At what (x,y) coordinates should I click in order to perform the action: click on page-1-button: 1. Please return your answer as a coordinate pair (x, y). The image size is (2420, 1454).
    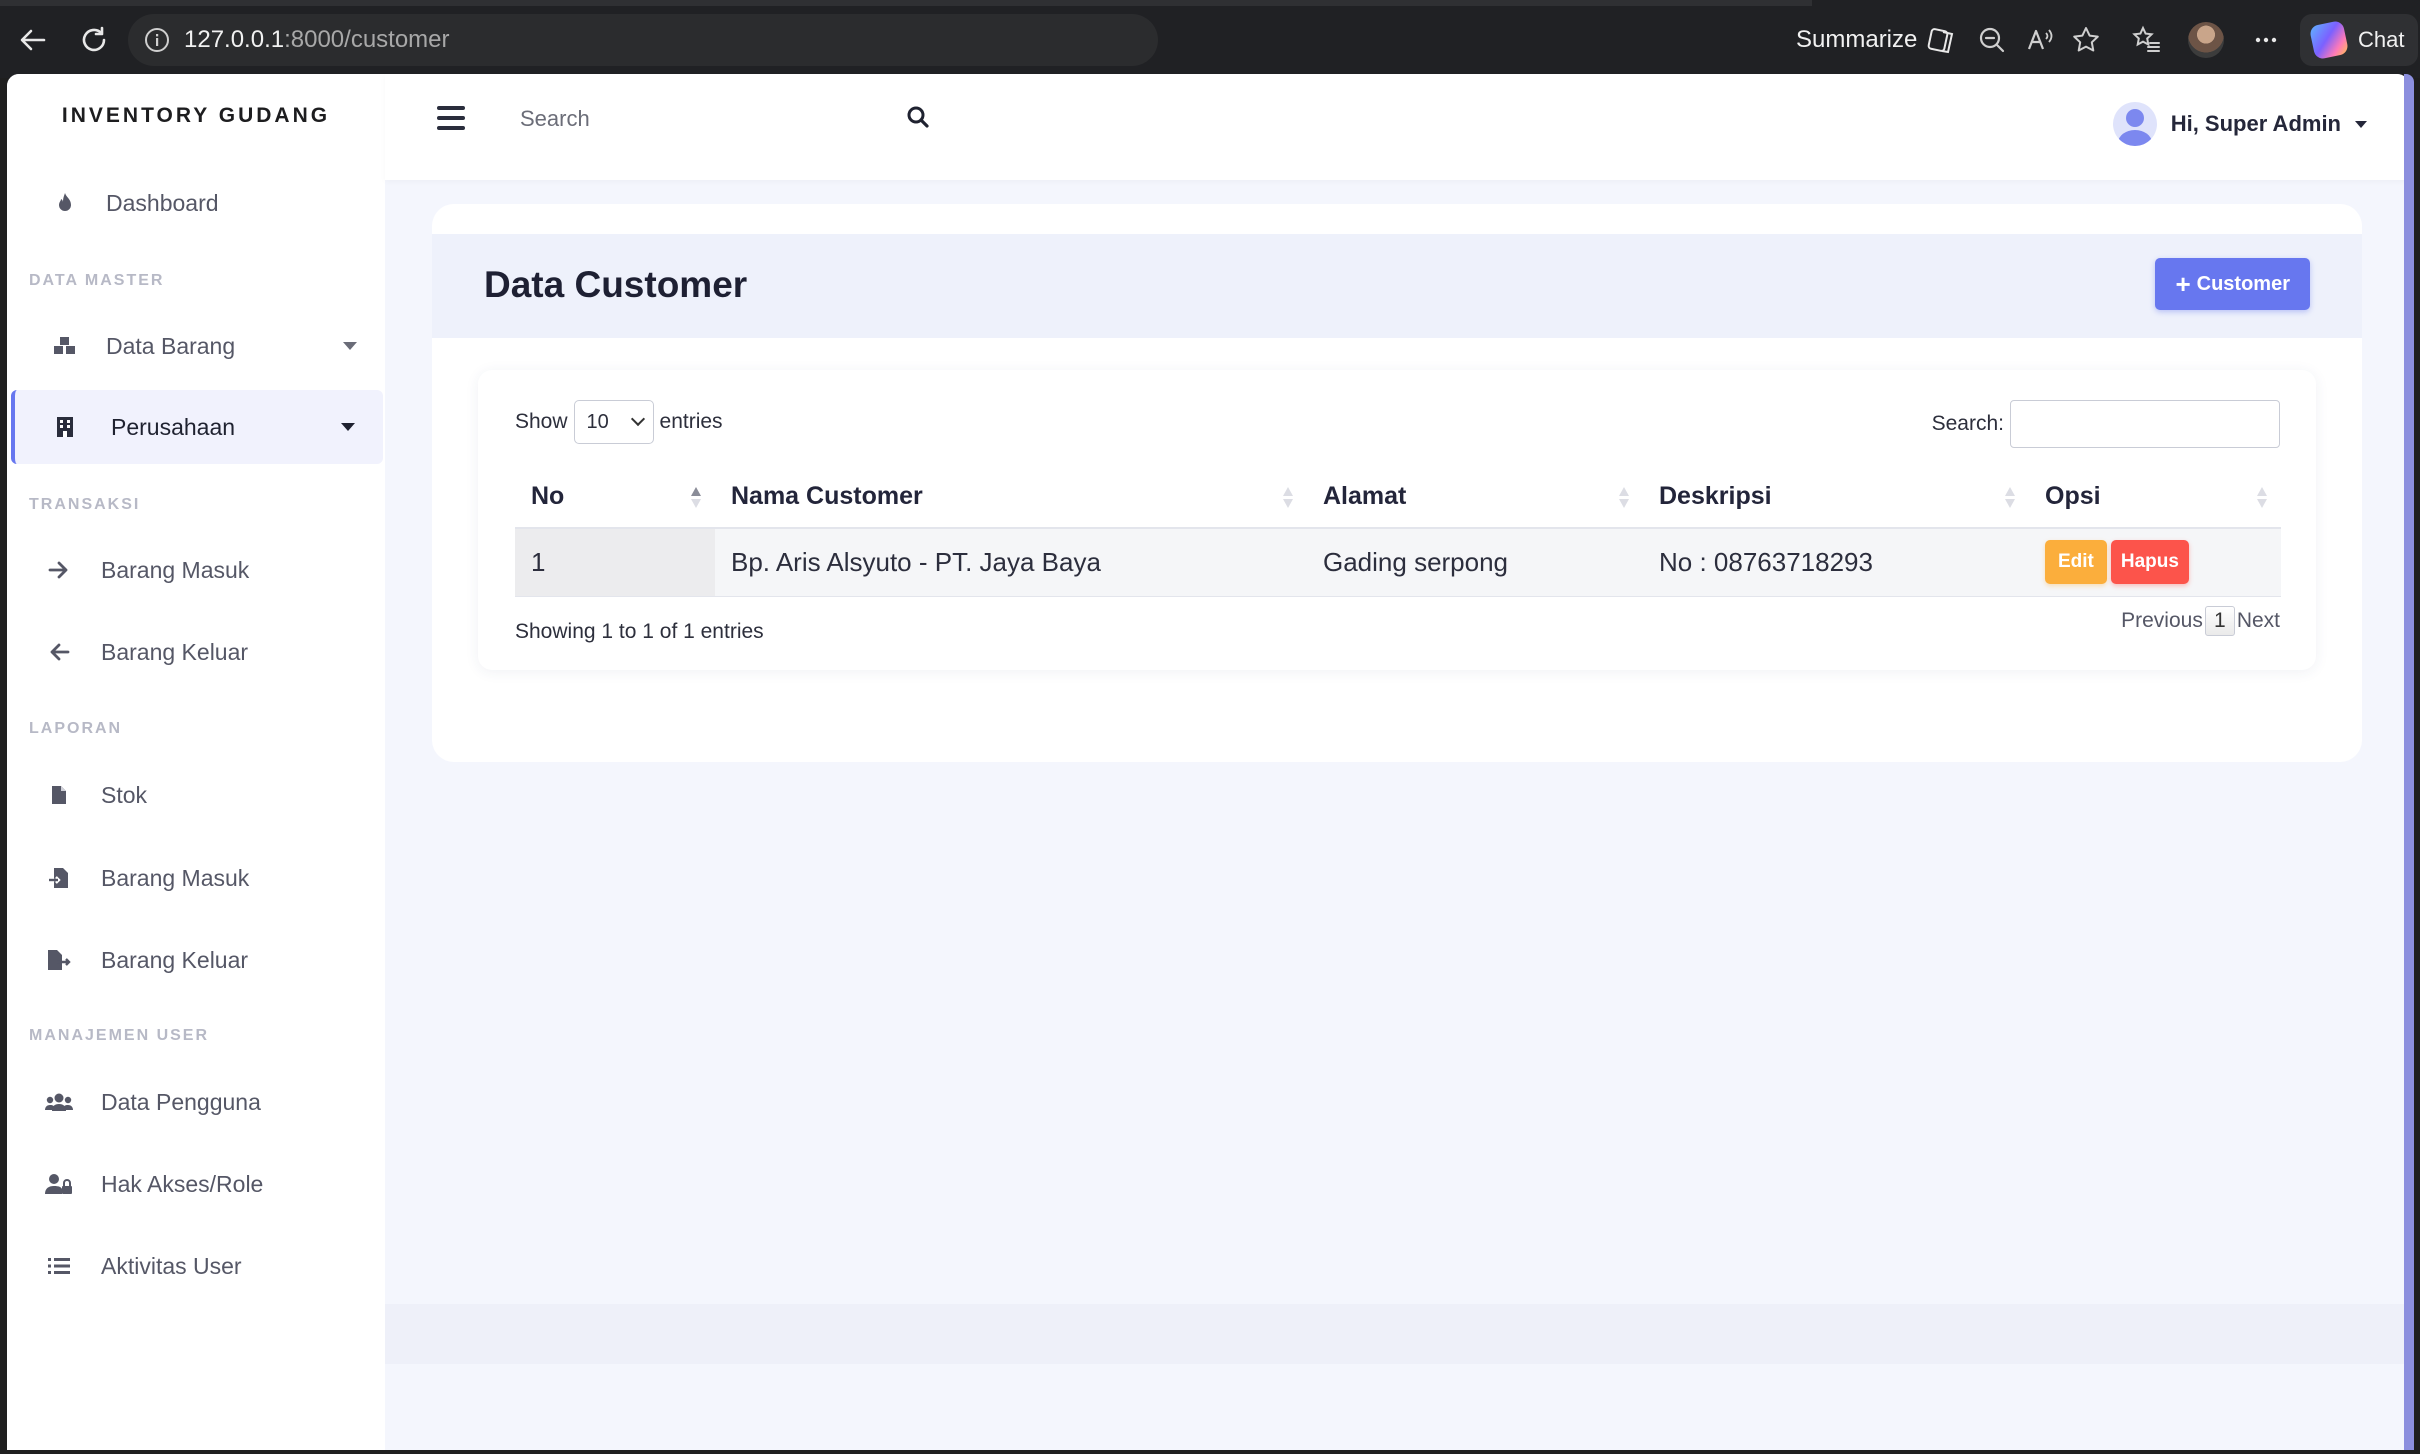
    Looking at the image, I should click on (2219, 621).